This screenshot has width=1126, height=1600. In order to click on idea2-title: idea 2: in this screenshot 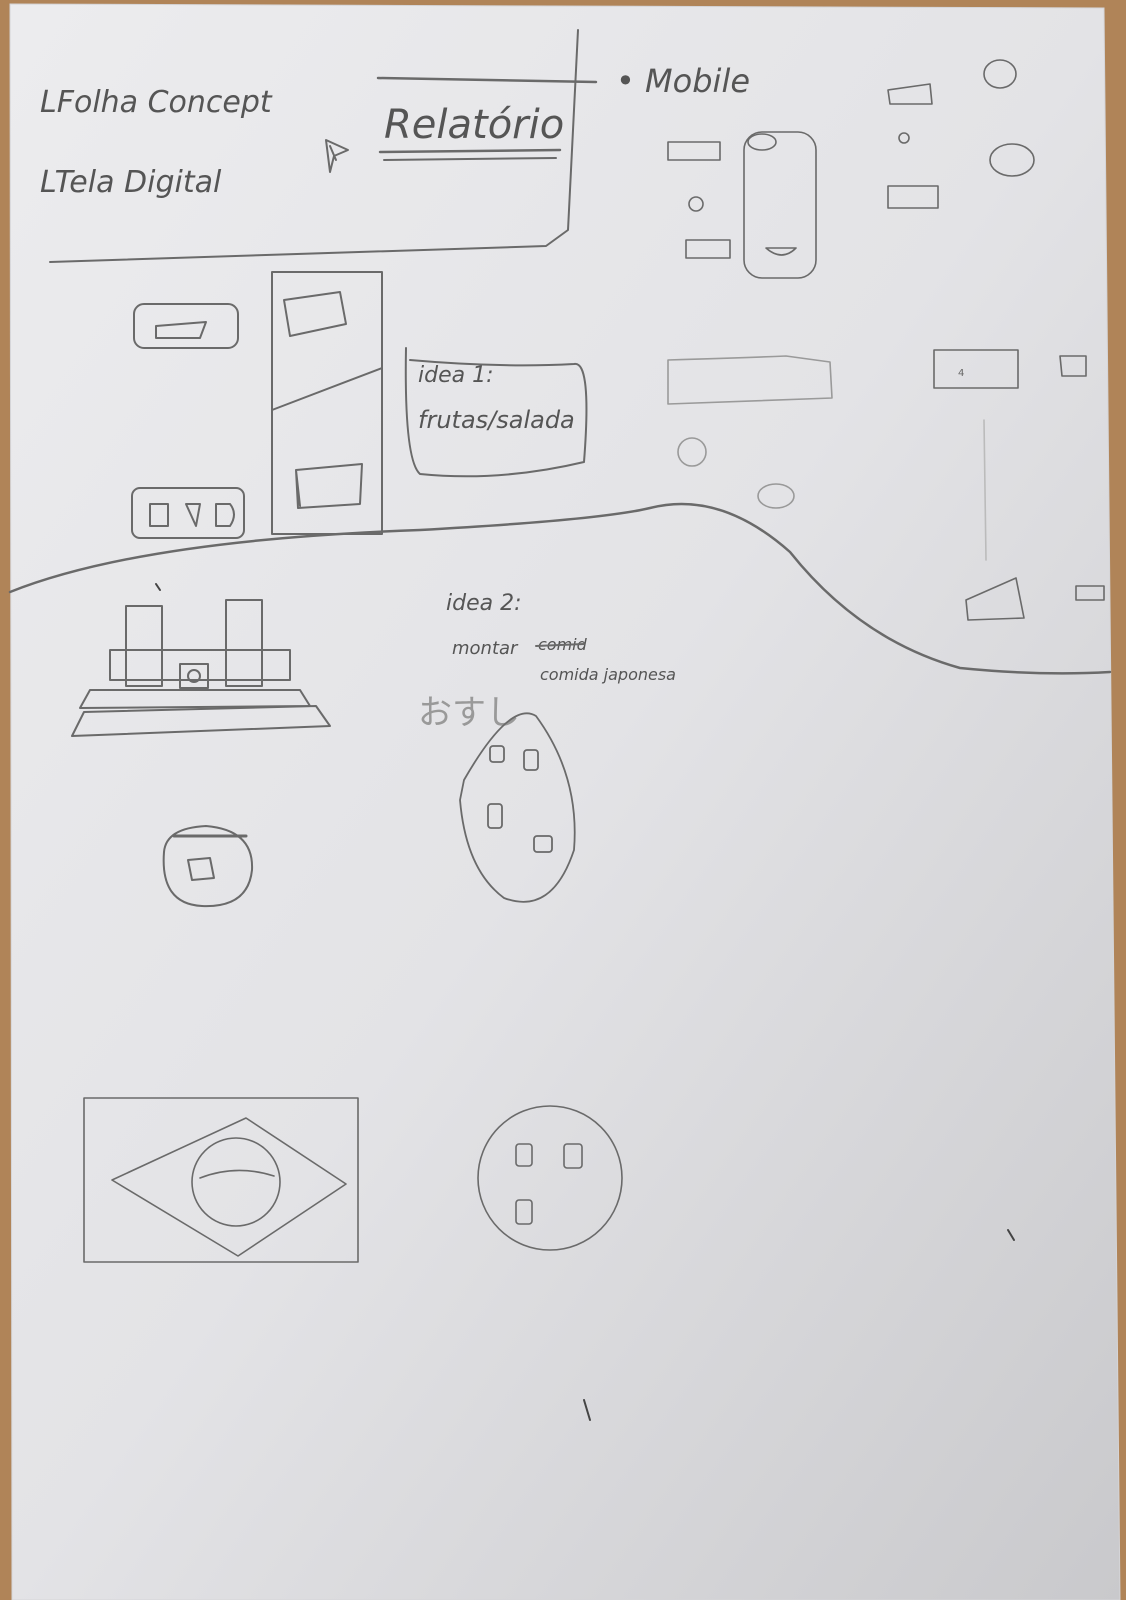, I will do `click(484, 603)`.